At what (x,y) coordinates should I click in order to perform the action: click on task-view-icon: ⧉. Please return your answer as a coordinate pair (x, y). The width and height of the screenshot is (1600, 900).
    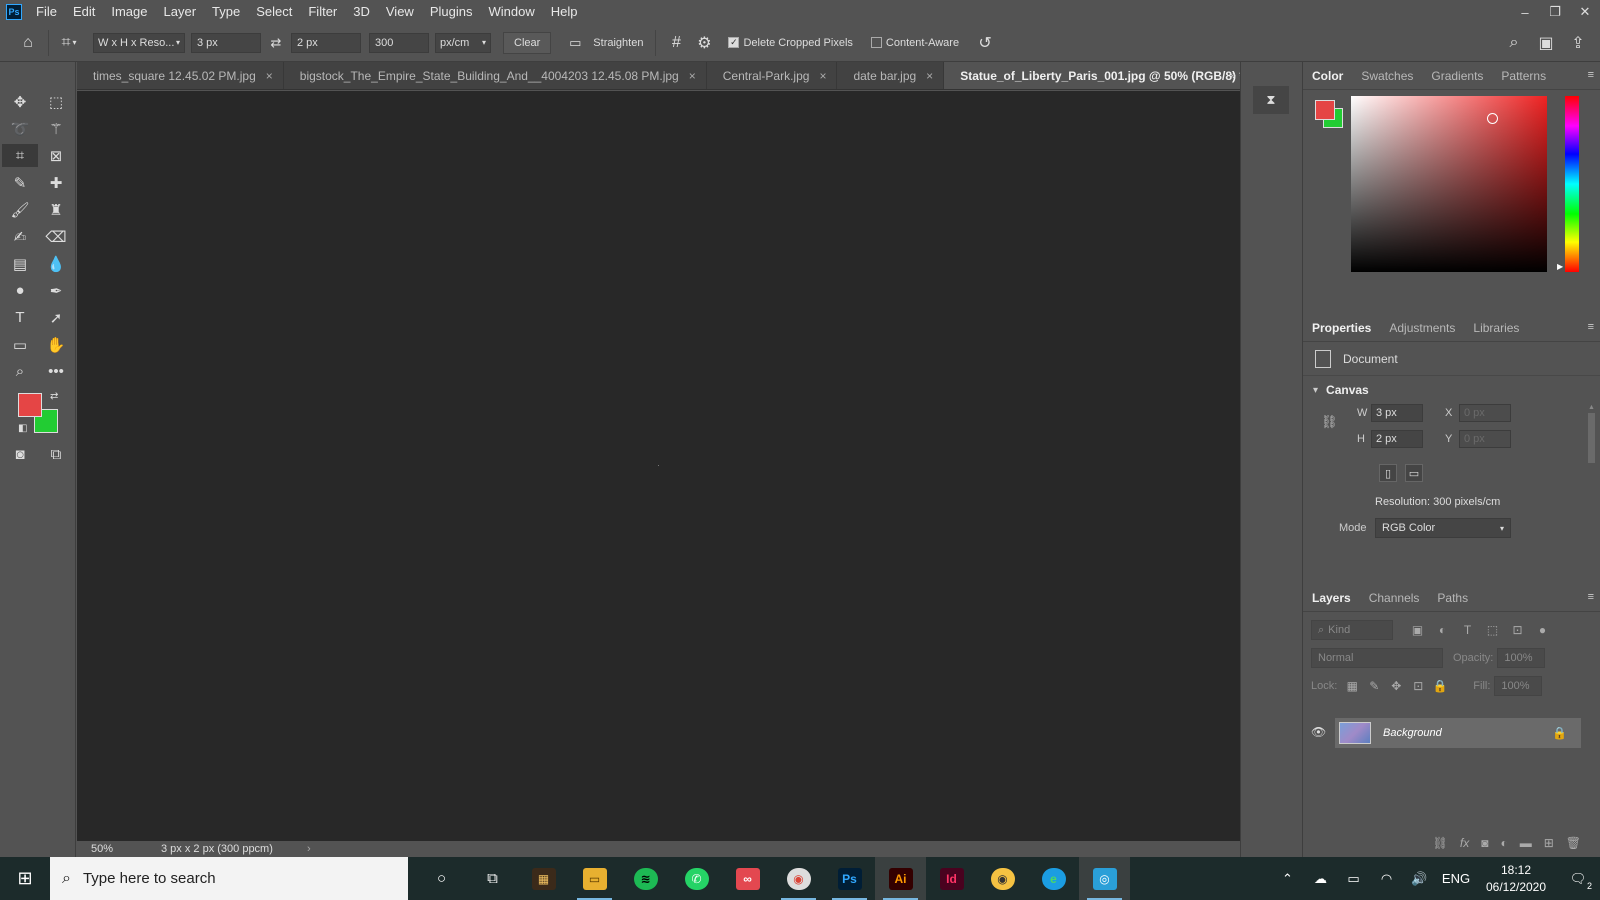
    Looking at the image, I should click on (492, 878).